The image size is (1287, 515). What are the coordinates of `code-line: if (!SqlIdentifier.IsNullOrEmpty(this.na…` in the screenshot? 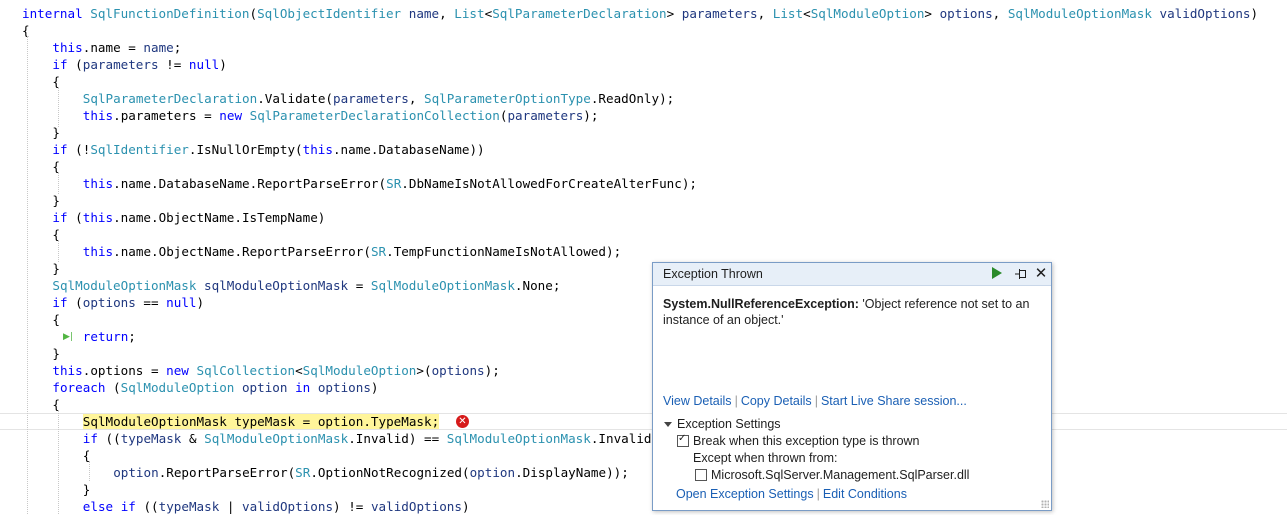 It's located at (643, 149).